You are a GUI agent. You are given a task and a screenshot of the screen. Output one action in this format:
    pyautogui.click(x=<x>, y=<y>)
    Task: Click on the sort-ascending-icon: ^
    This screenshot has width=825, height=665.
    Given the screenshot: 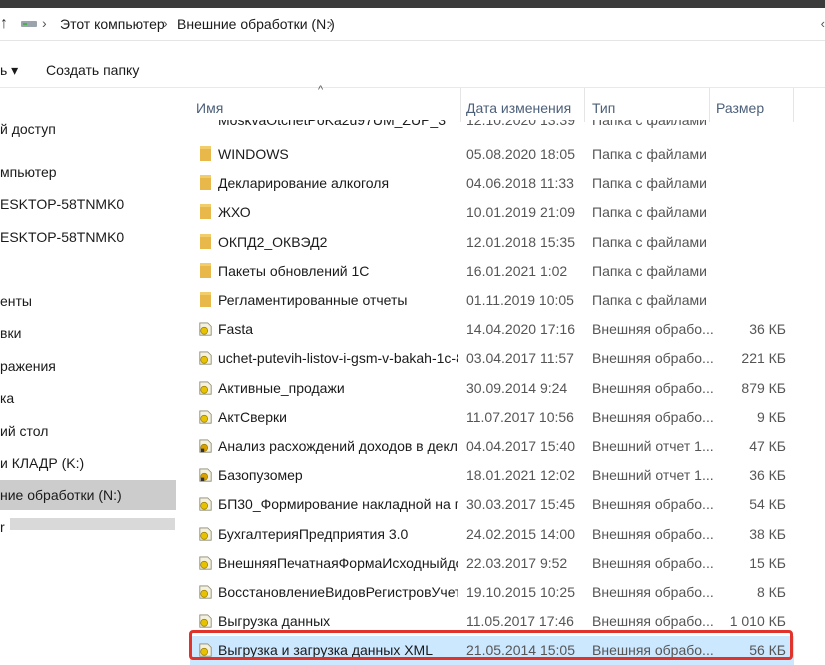 What is the action you would take?
    pyautogui.click(x=321, y=90)
    